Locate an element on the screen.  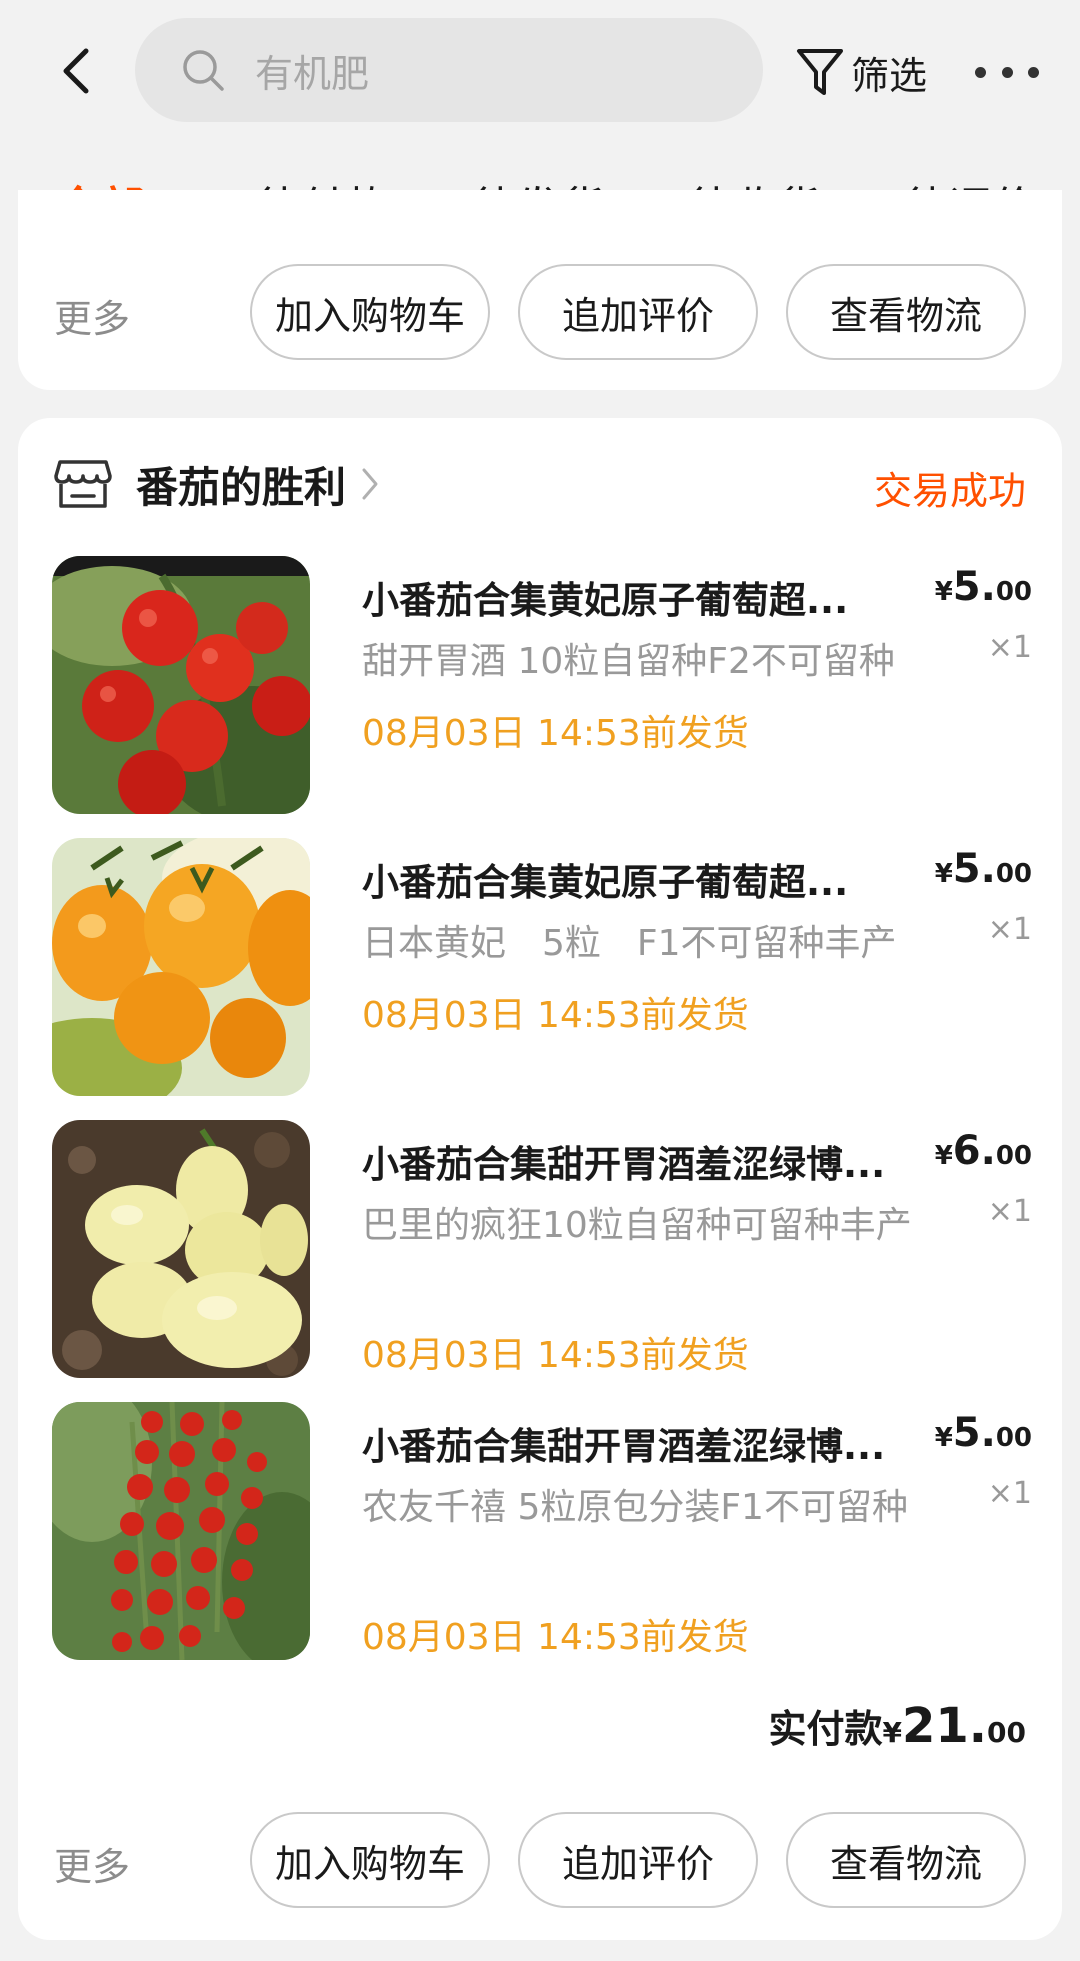
more-options-button is located at coordinates (1007, 72).